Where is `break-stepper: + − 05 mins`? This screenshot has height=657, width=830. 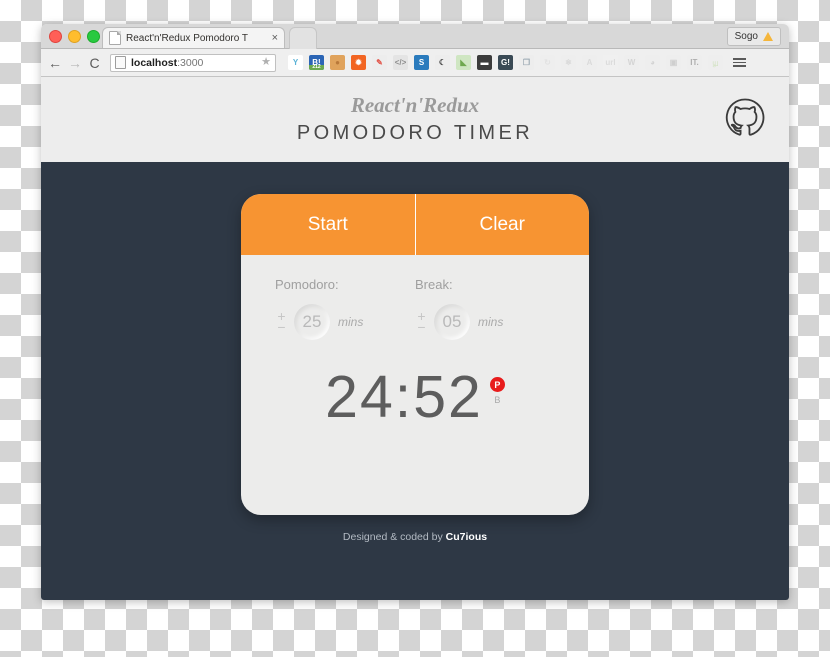
break-stepper: + − 05 mins is located at coordinates (485, 322).